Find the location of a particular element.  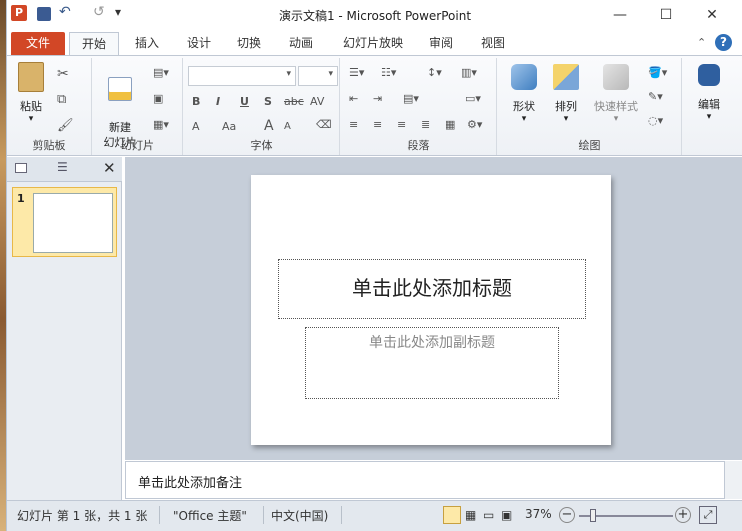

title-placeholder: 单击此处添加标题 is located at coordinates (432, 289).